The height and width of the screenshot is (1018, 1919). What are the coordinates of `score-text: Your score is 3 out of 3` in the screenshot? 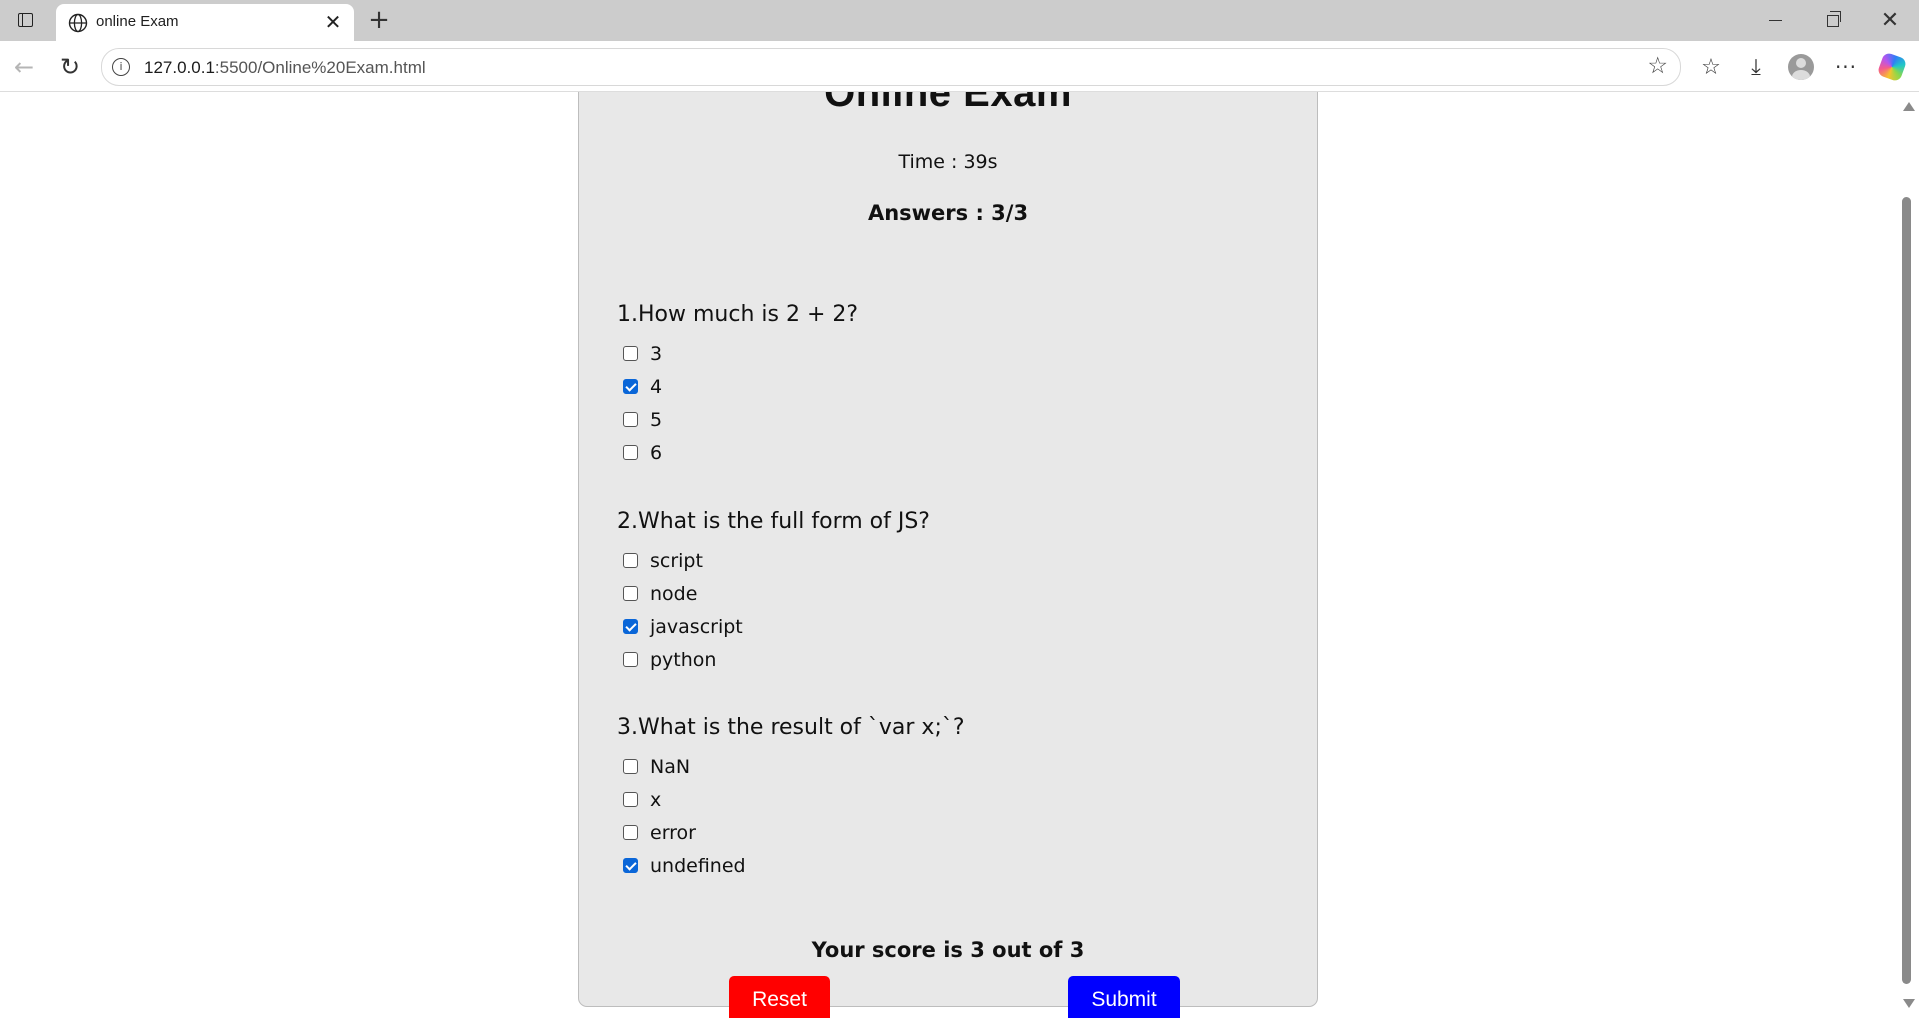 It's located at (948, 950).